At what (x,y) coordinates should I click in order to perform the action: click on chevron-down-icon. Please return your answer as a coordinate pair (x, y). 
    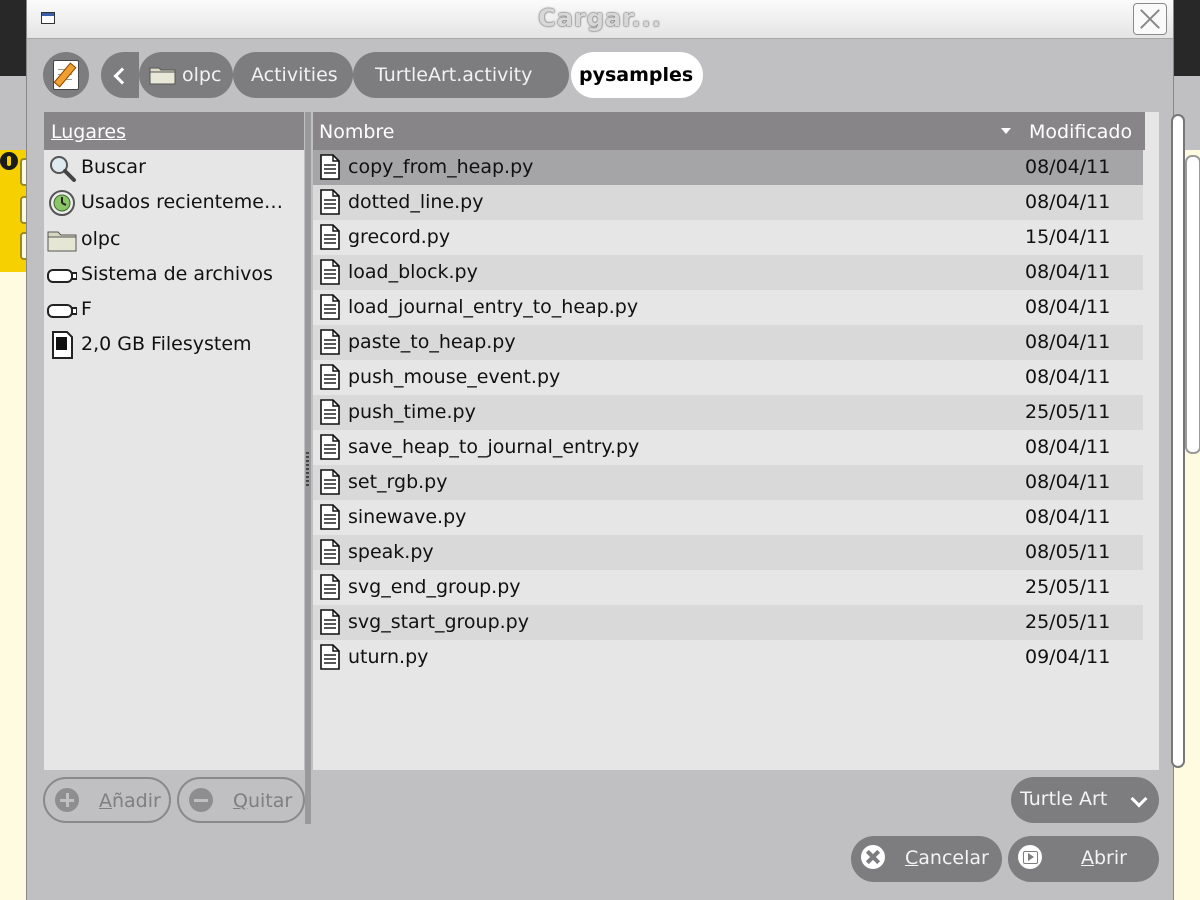
    Looking at the image, I should click on (1139, 799).